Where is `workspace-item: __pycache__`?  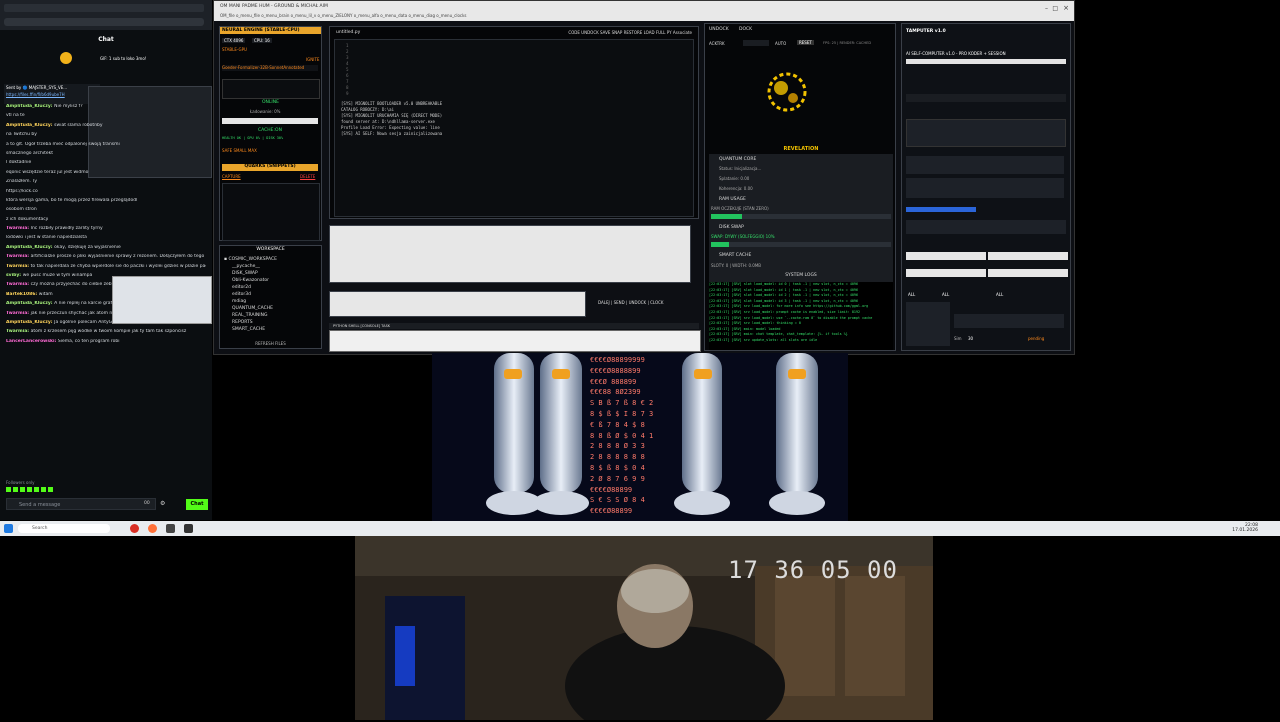 workspace-item: __pycache__ is located at coordinates (270, 266).